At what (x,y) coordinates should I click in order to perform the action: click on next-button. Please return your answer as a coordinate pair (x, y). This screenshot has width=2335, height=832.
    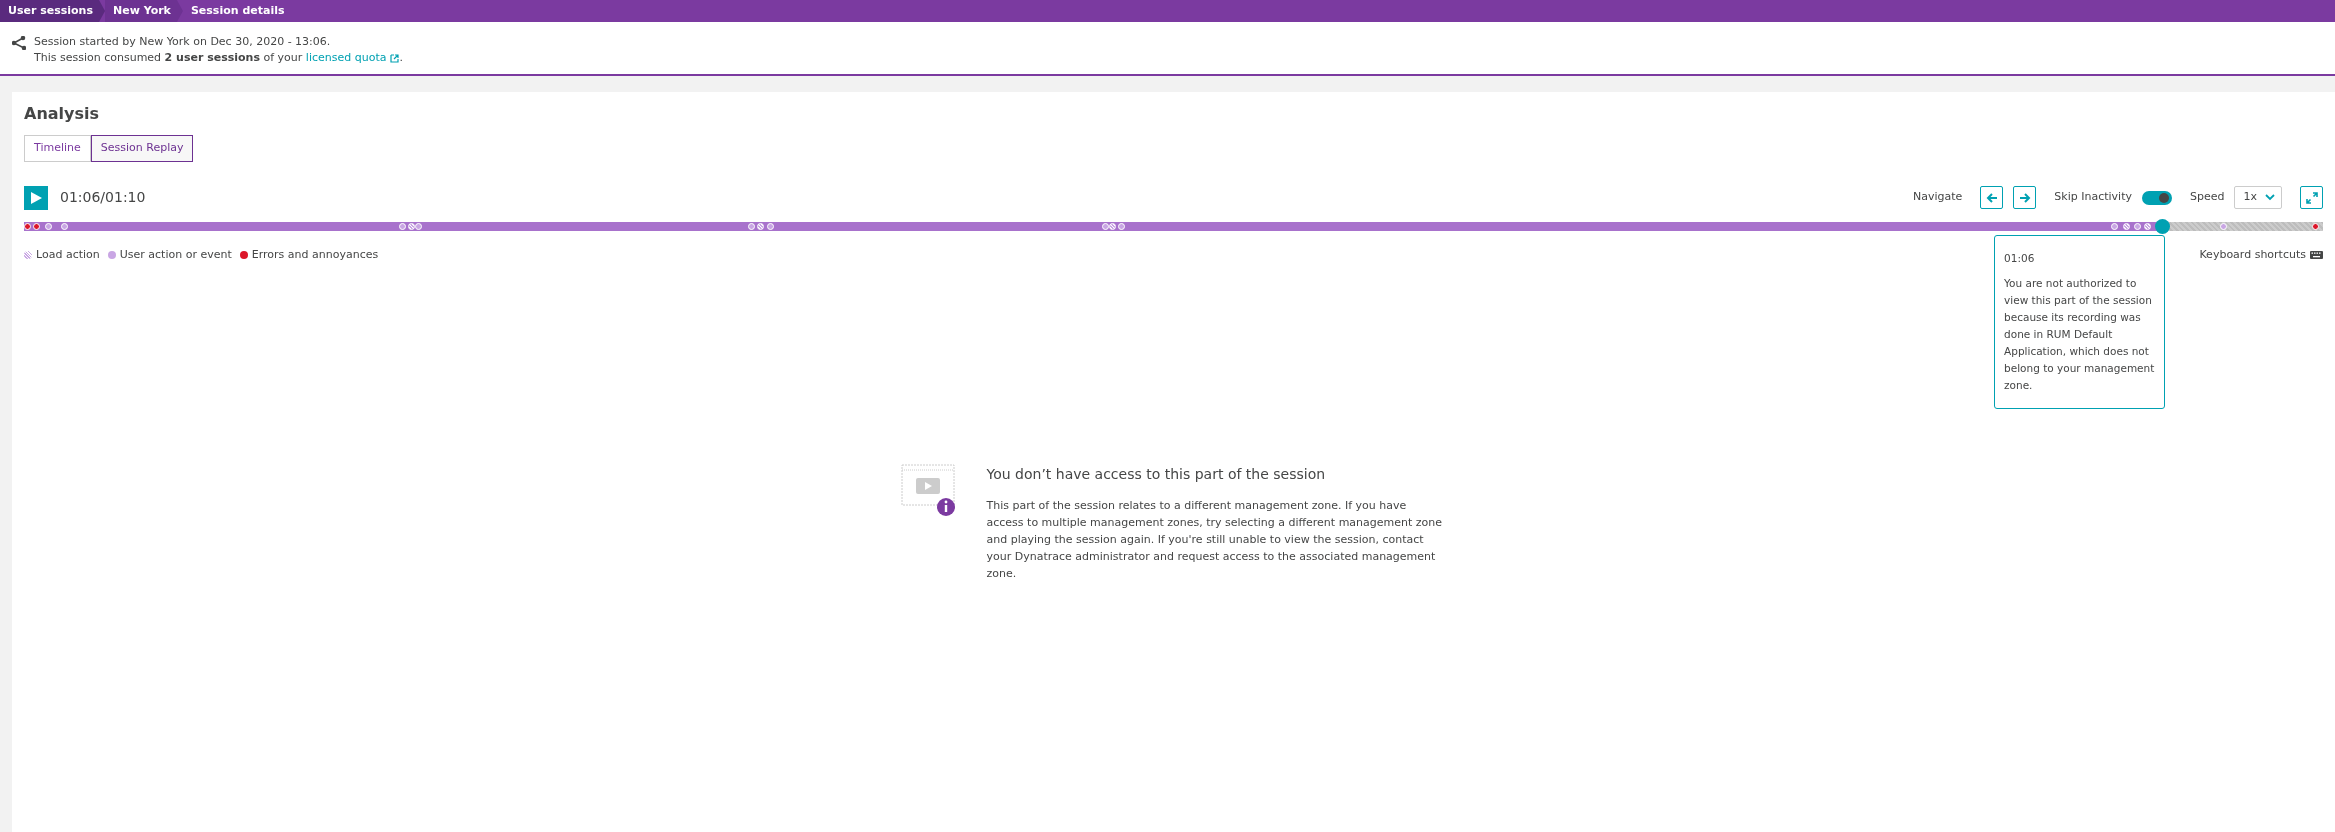
    Looking at the image, I should click on (2025, 198).